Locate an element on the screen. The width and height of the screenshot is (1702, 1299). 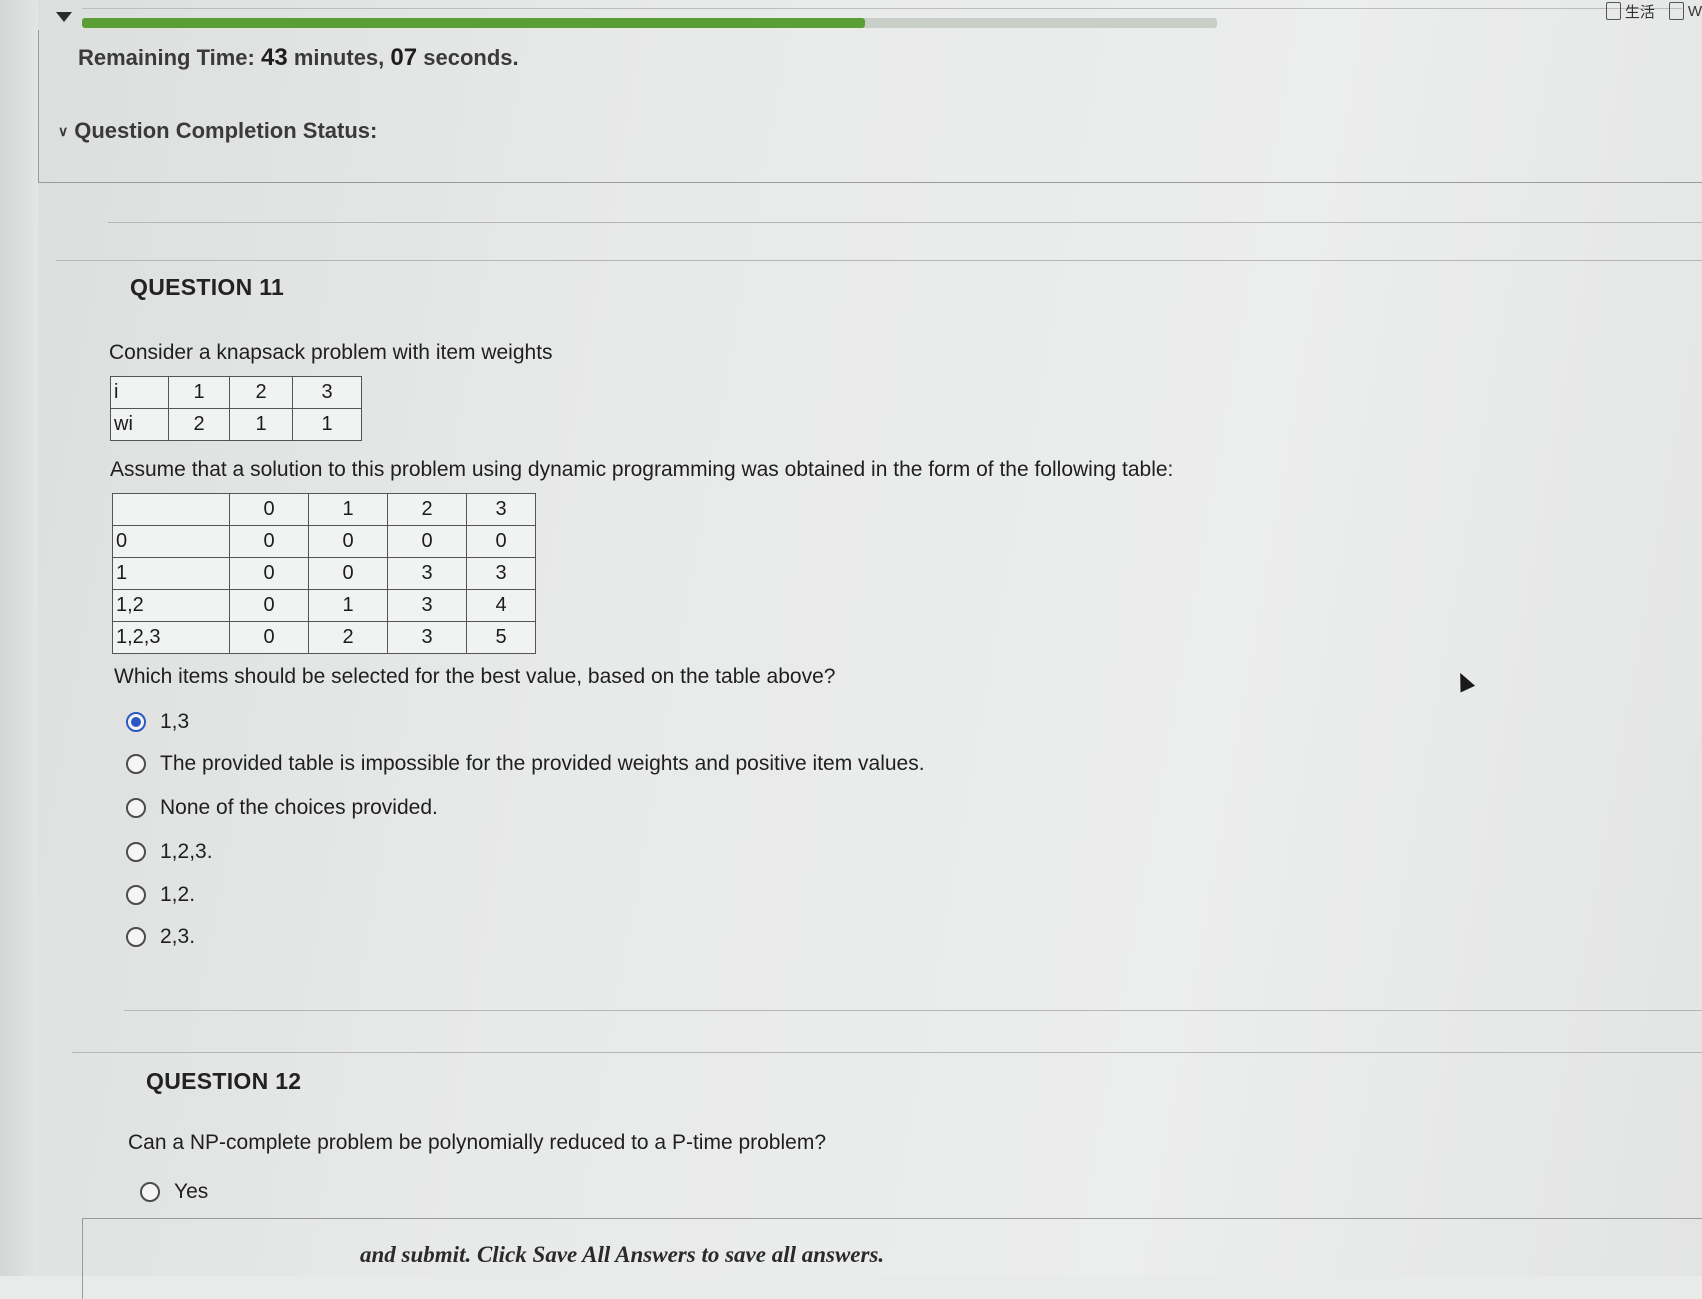
table-cell: i is located at coordinates (139, 392).